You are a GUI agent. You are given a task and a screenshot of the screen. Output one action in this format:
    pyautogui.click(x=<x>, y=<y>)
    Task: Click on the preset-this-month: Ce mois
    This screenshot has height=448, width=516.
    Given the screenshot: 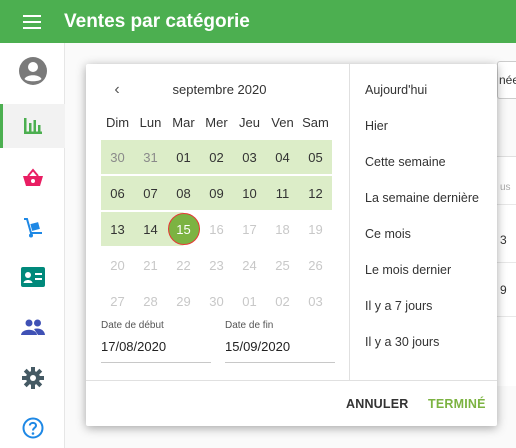 What is the action you would take?
    pyautogui.click(x=388, y=234)
    